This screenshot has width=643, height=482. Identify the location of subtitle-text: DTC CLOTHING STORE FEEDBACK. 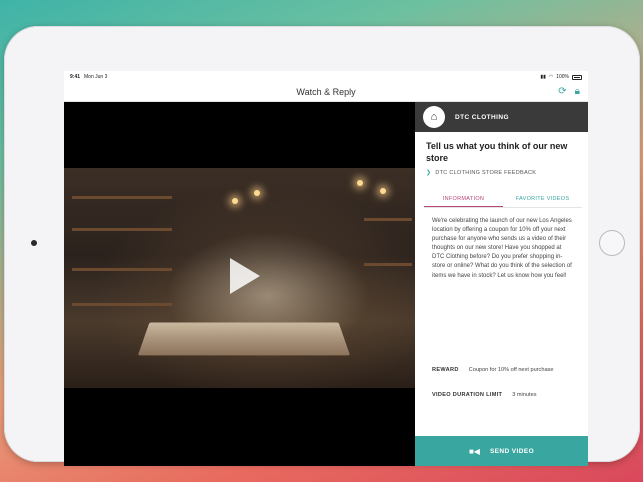
(486, 172).